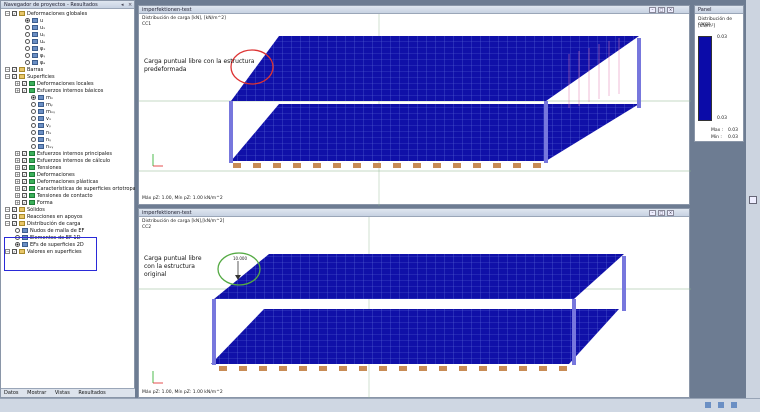 The height and width of the screenshot is (412, 760). Describe the element at coordinates (49, 140) in the screenshot. I see `tree-item-label: nᵧ` at that location.